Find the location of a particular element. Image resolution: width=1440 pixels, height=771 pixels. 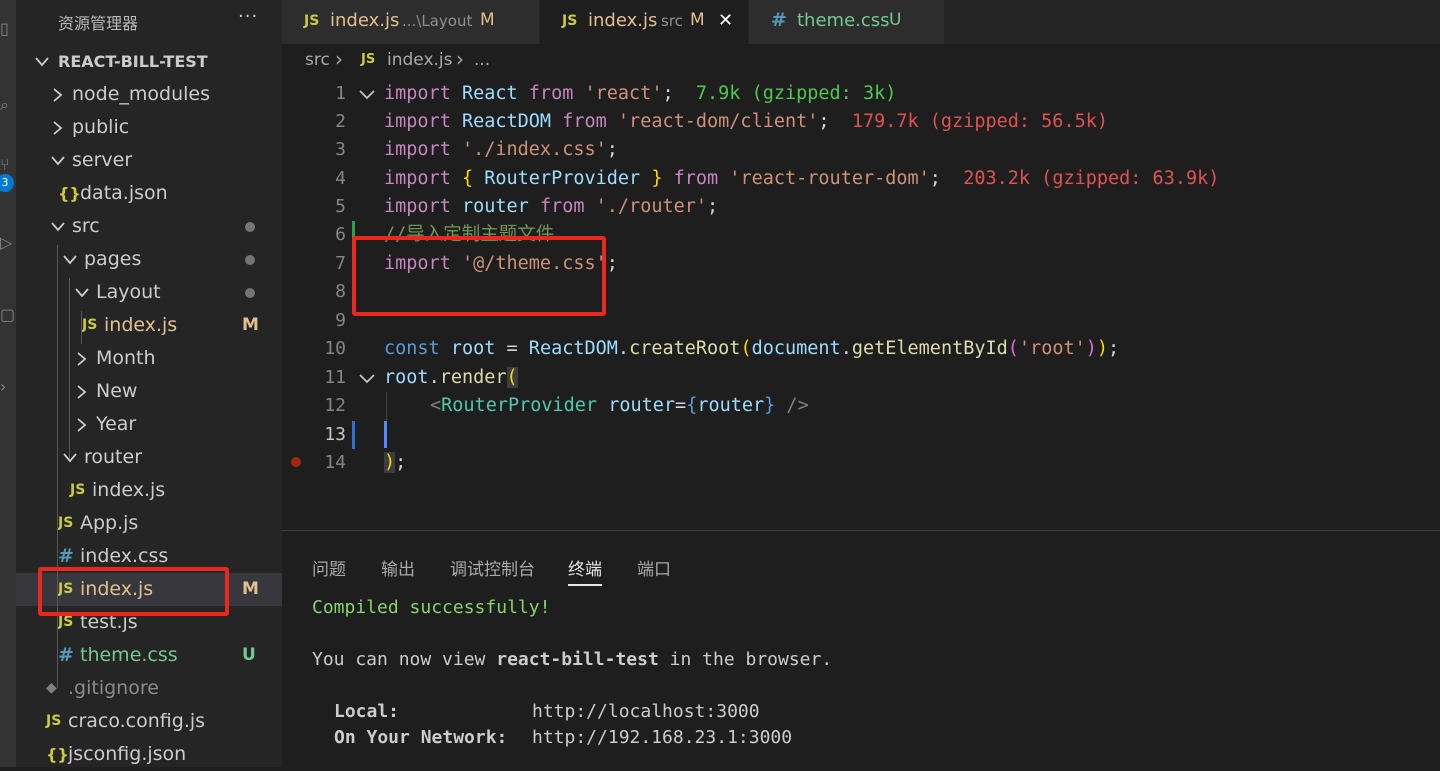

token: < is located at coordinates (436, 405).